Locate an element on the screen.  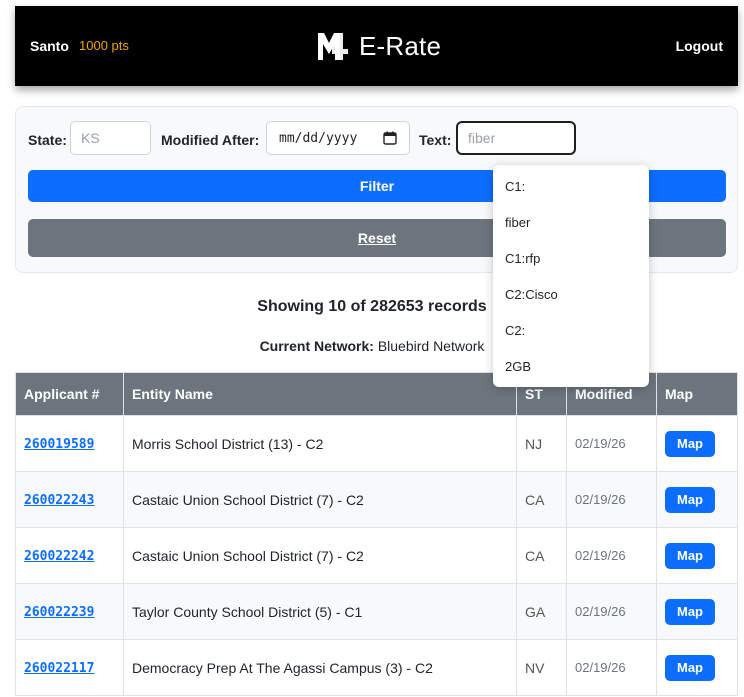
header-map: Map is located at coordinates (697, 394).